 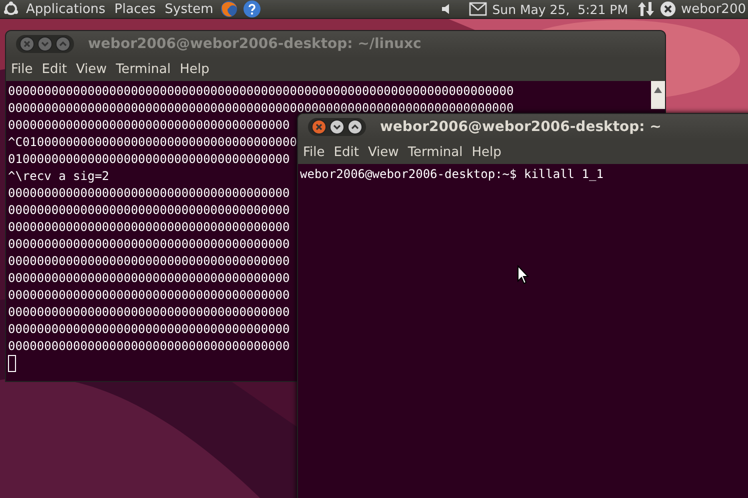 I want to click on minimize-button, so click(x=337, y=127).